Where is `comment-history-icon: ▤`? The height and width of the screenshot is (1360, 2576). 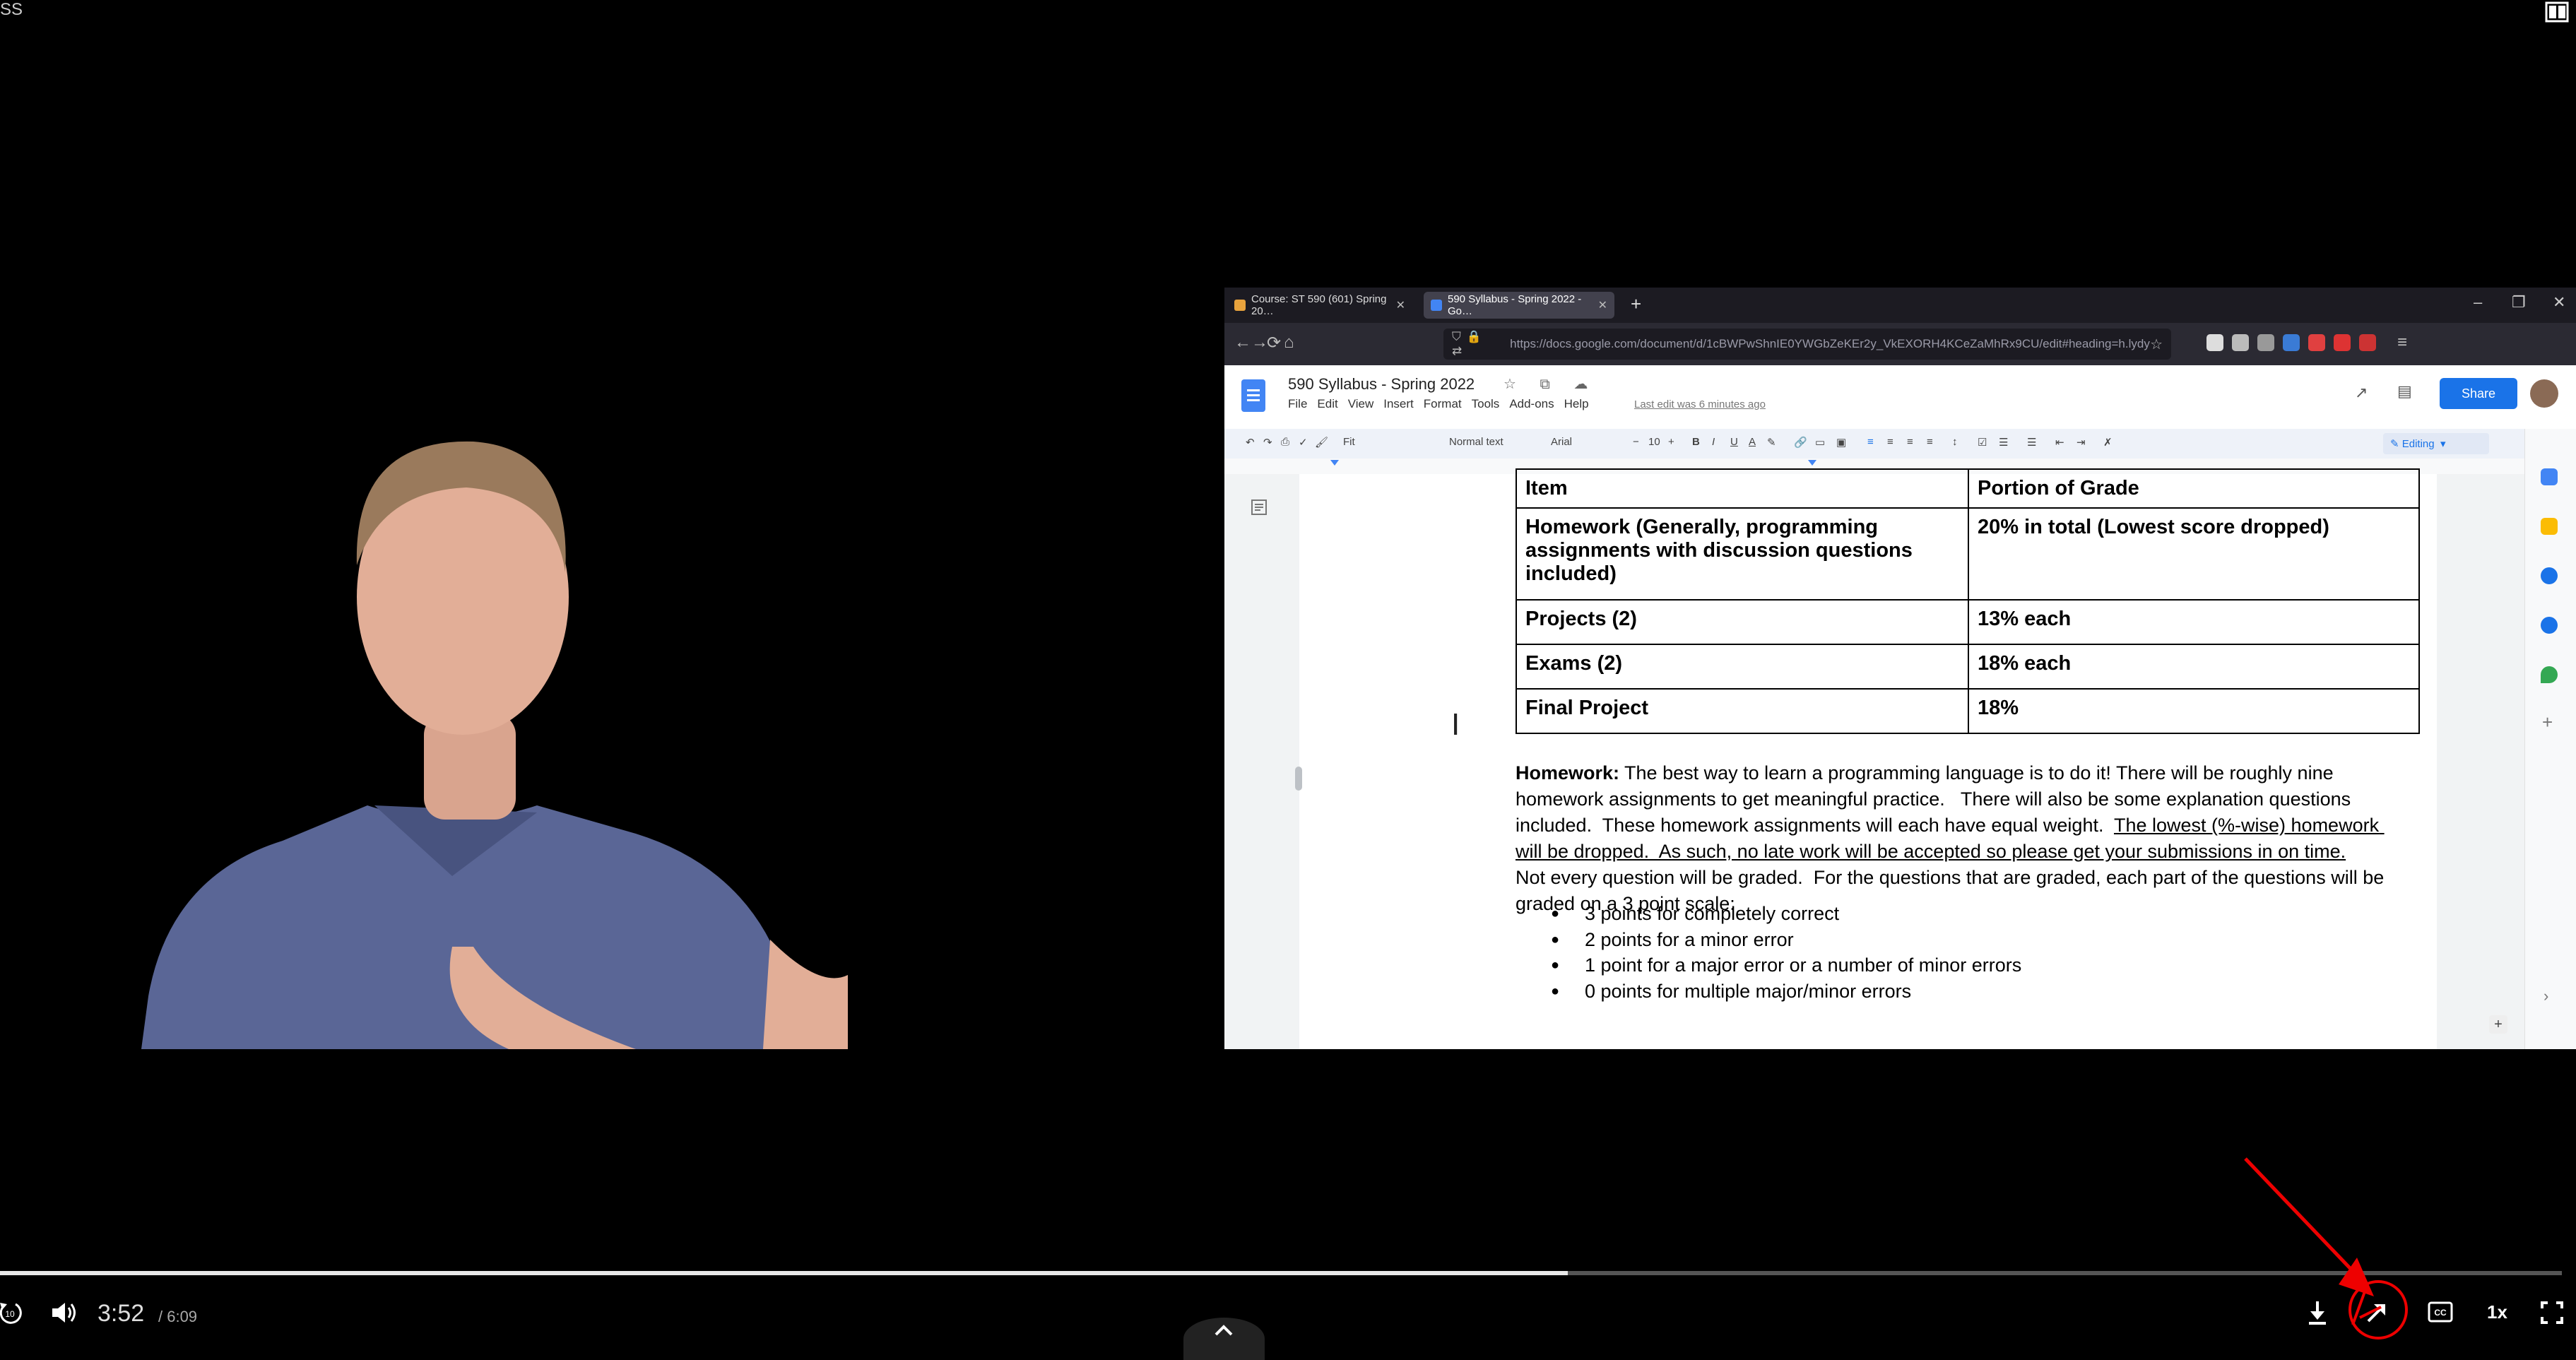 comment-history-icon: ▤ is located at coordinates (2404, 392).